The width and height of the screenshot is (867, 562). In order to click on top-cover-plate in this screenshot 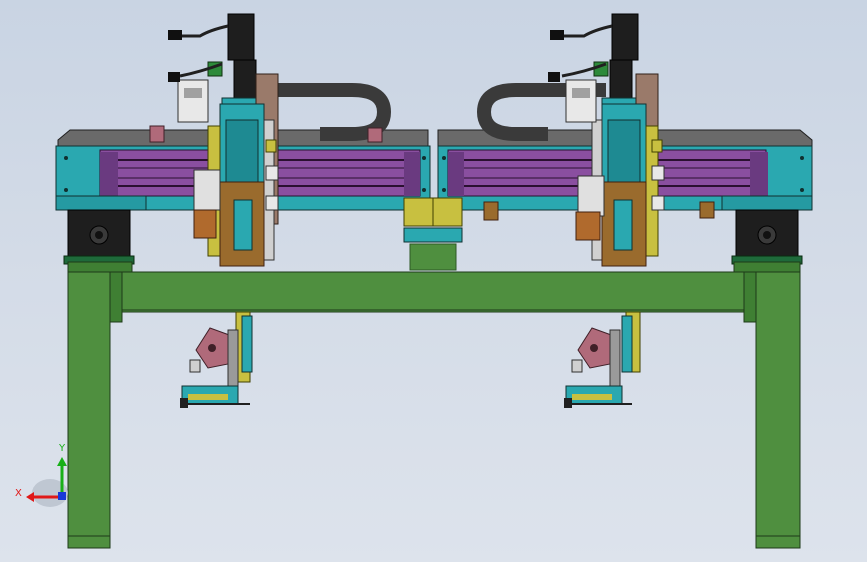, I will do `click(435, 138)`.